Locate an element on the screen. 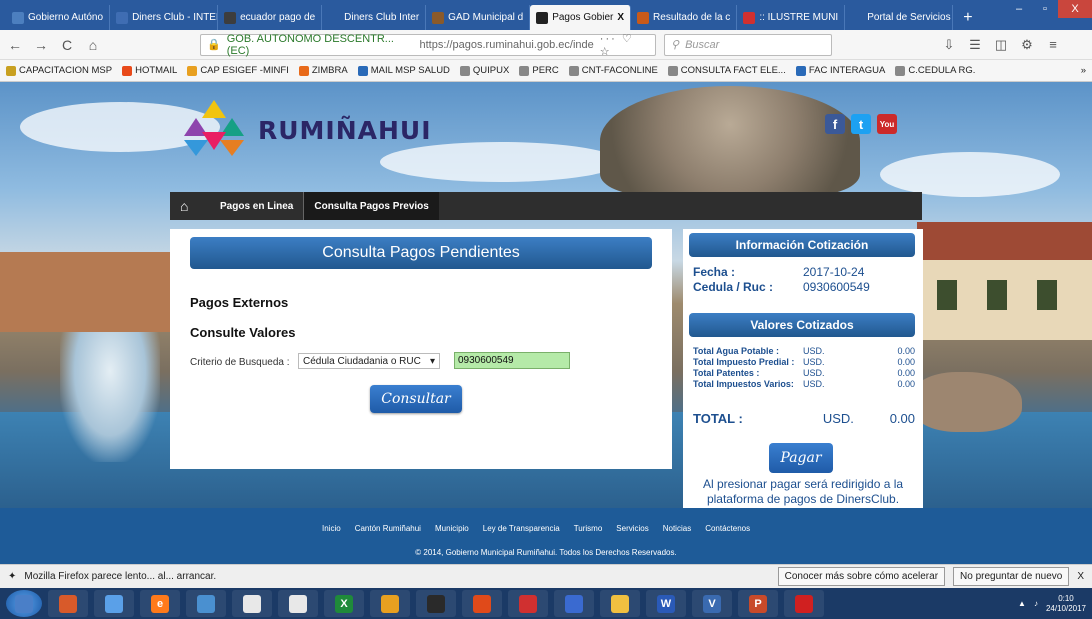 The image size is (1092, 619). site-logo: RUMIÑAHUI is located at coordinates (306, 130).